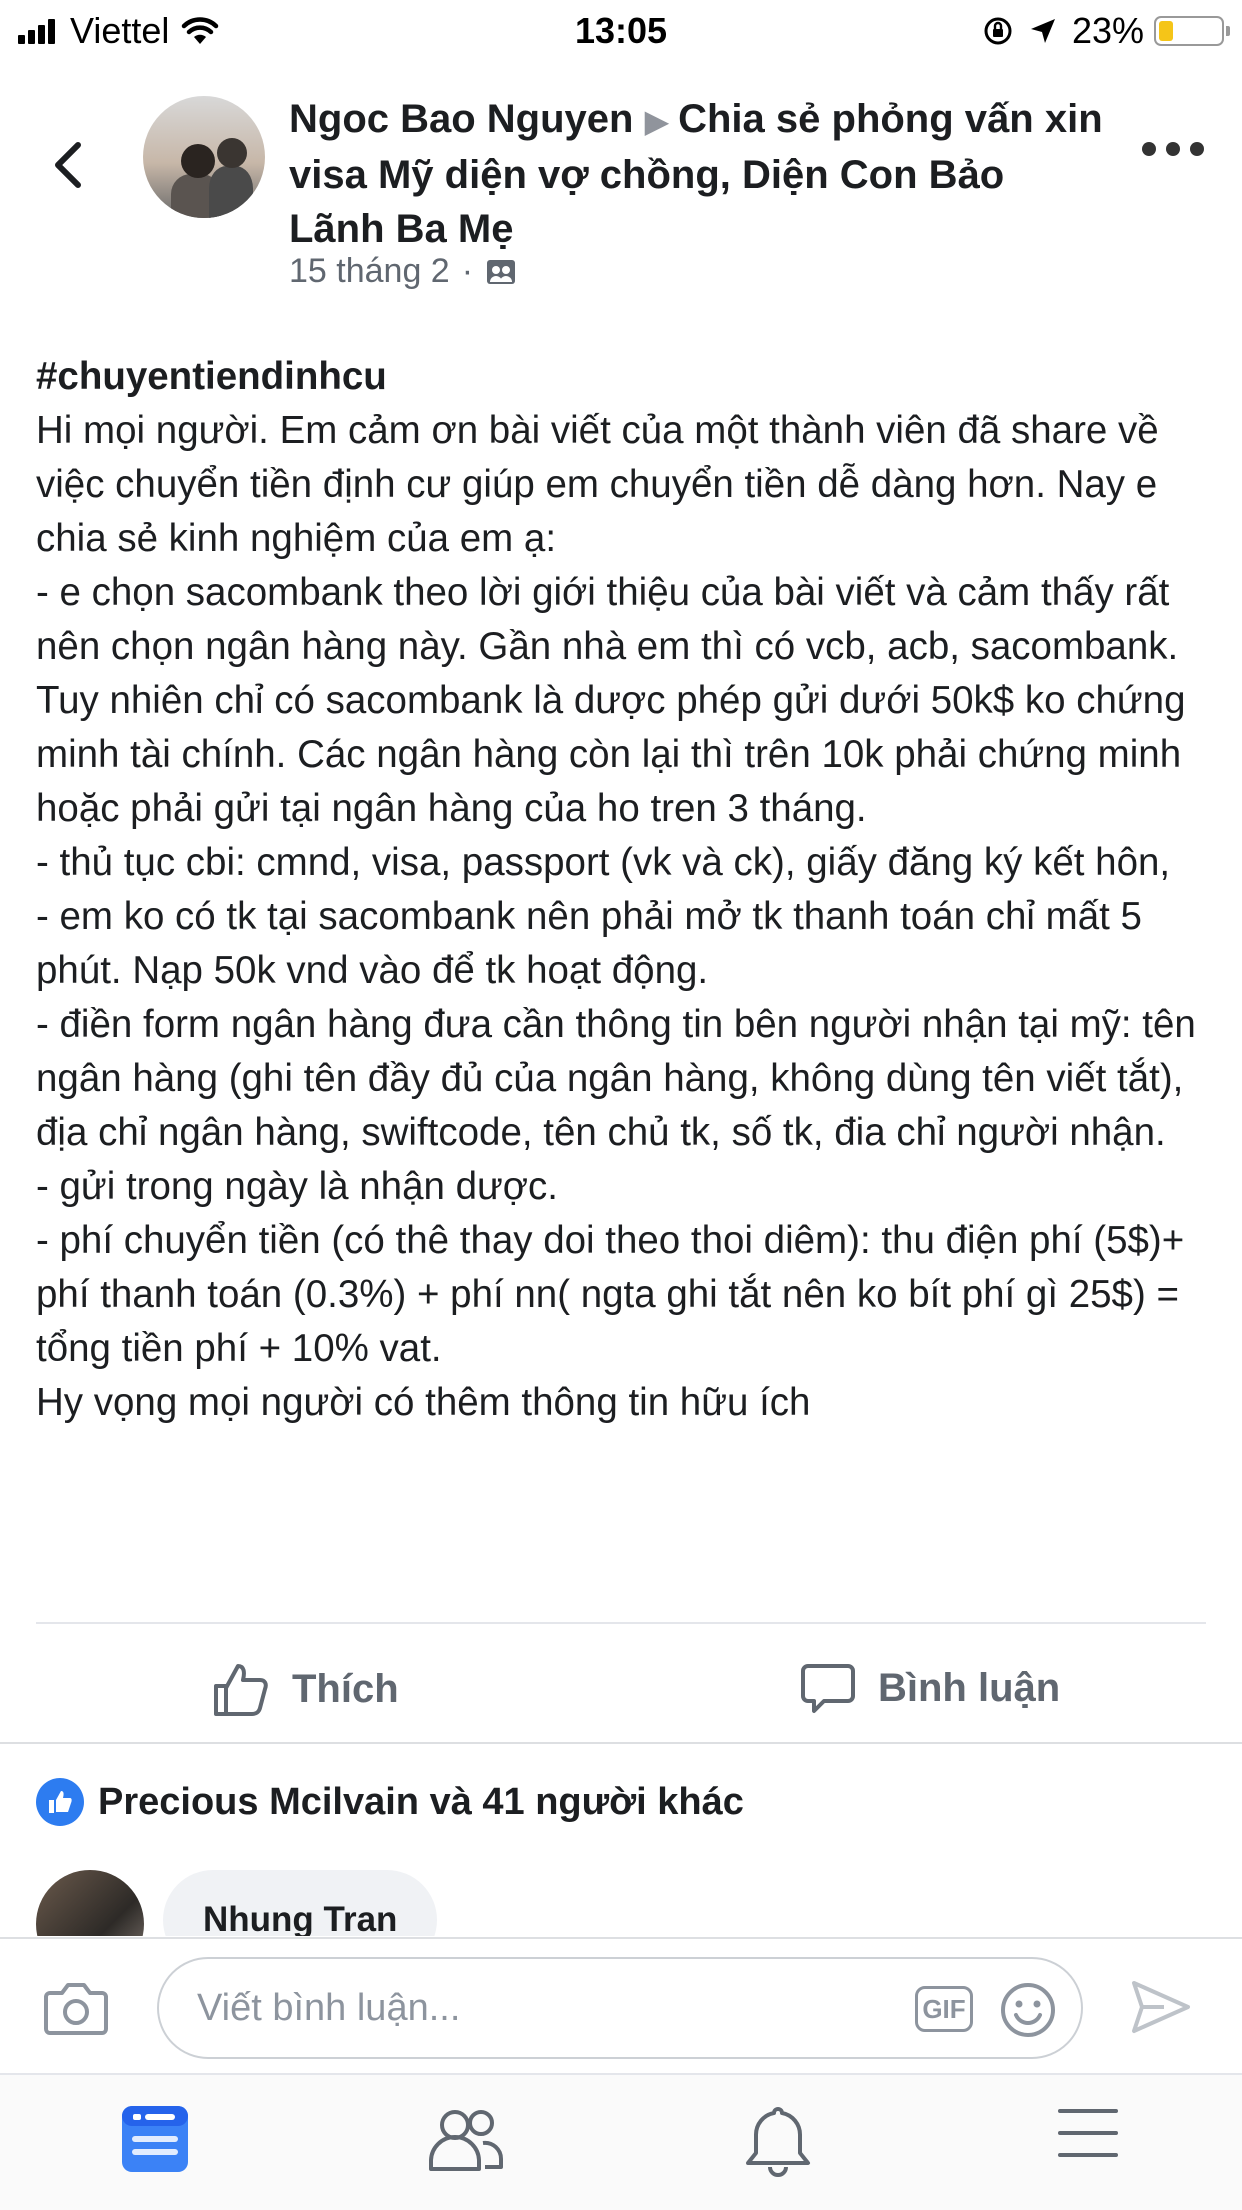 The width and height of the screenshot is (1242, 2210). I want to click on comment-bubble: Nhung Tran, so click(300, 1903).